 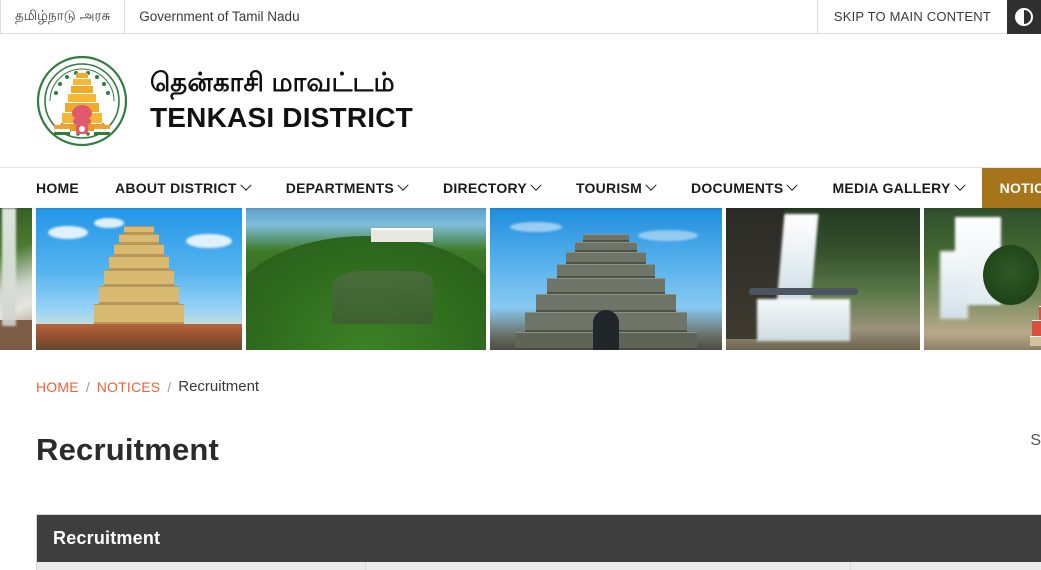 What do you see at coordinates (485, 188) in the screenshot?
I see `nav-label: DIRECTORY` at bounding box center [485, 188].